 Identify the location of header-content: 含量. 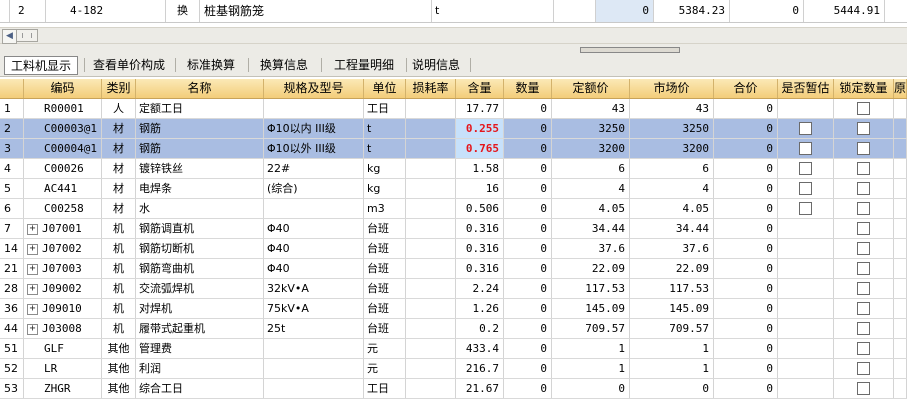
(480, 88).